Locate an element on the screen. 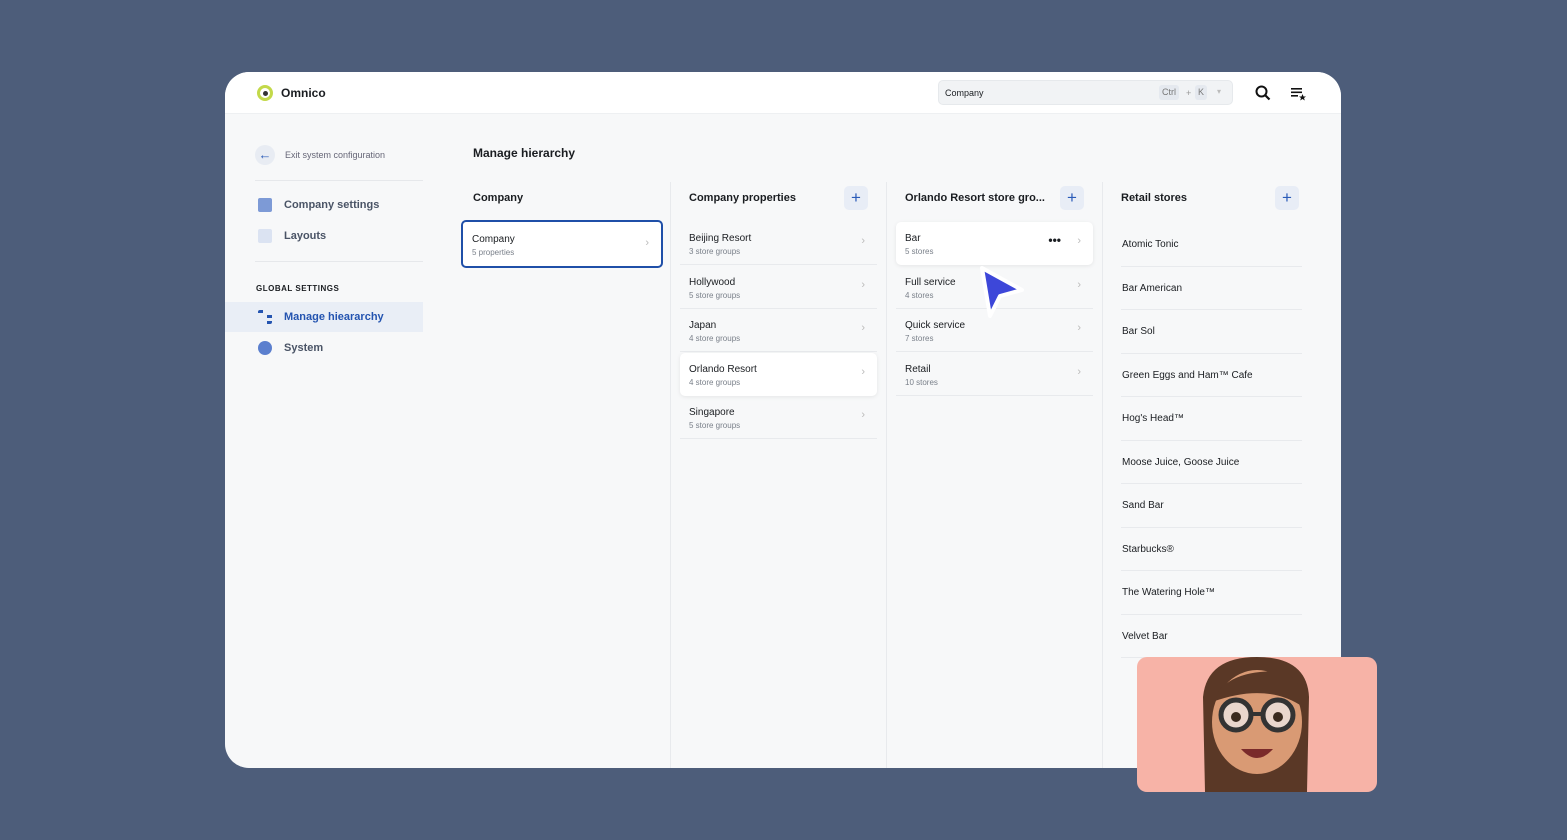 The height and width of the screenshot is (840, 1567). store-item: Sand Bar is located at coordinates (1211, 506).